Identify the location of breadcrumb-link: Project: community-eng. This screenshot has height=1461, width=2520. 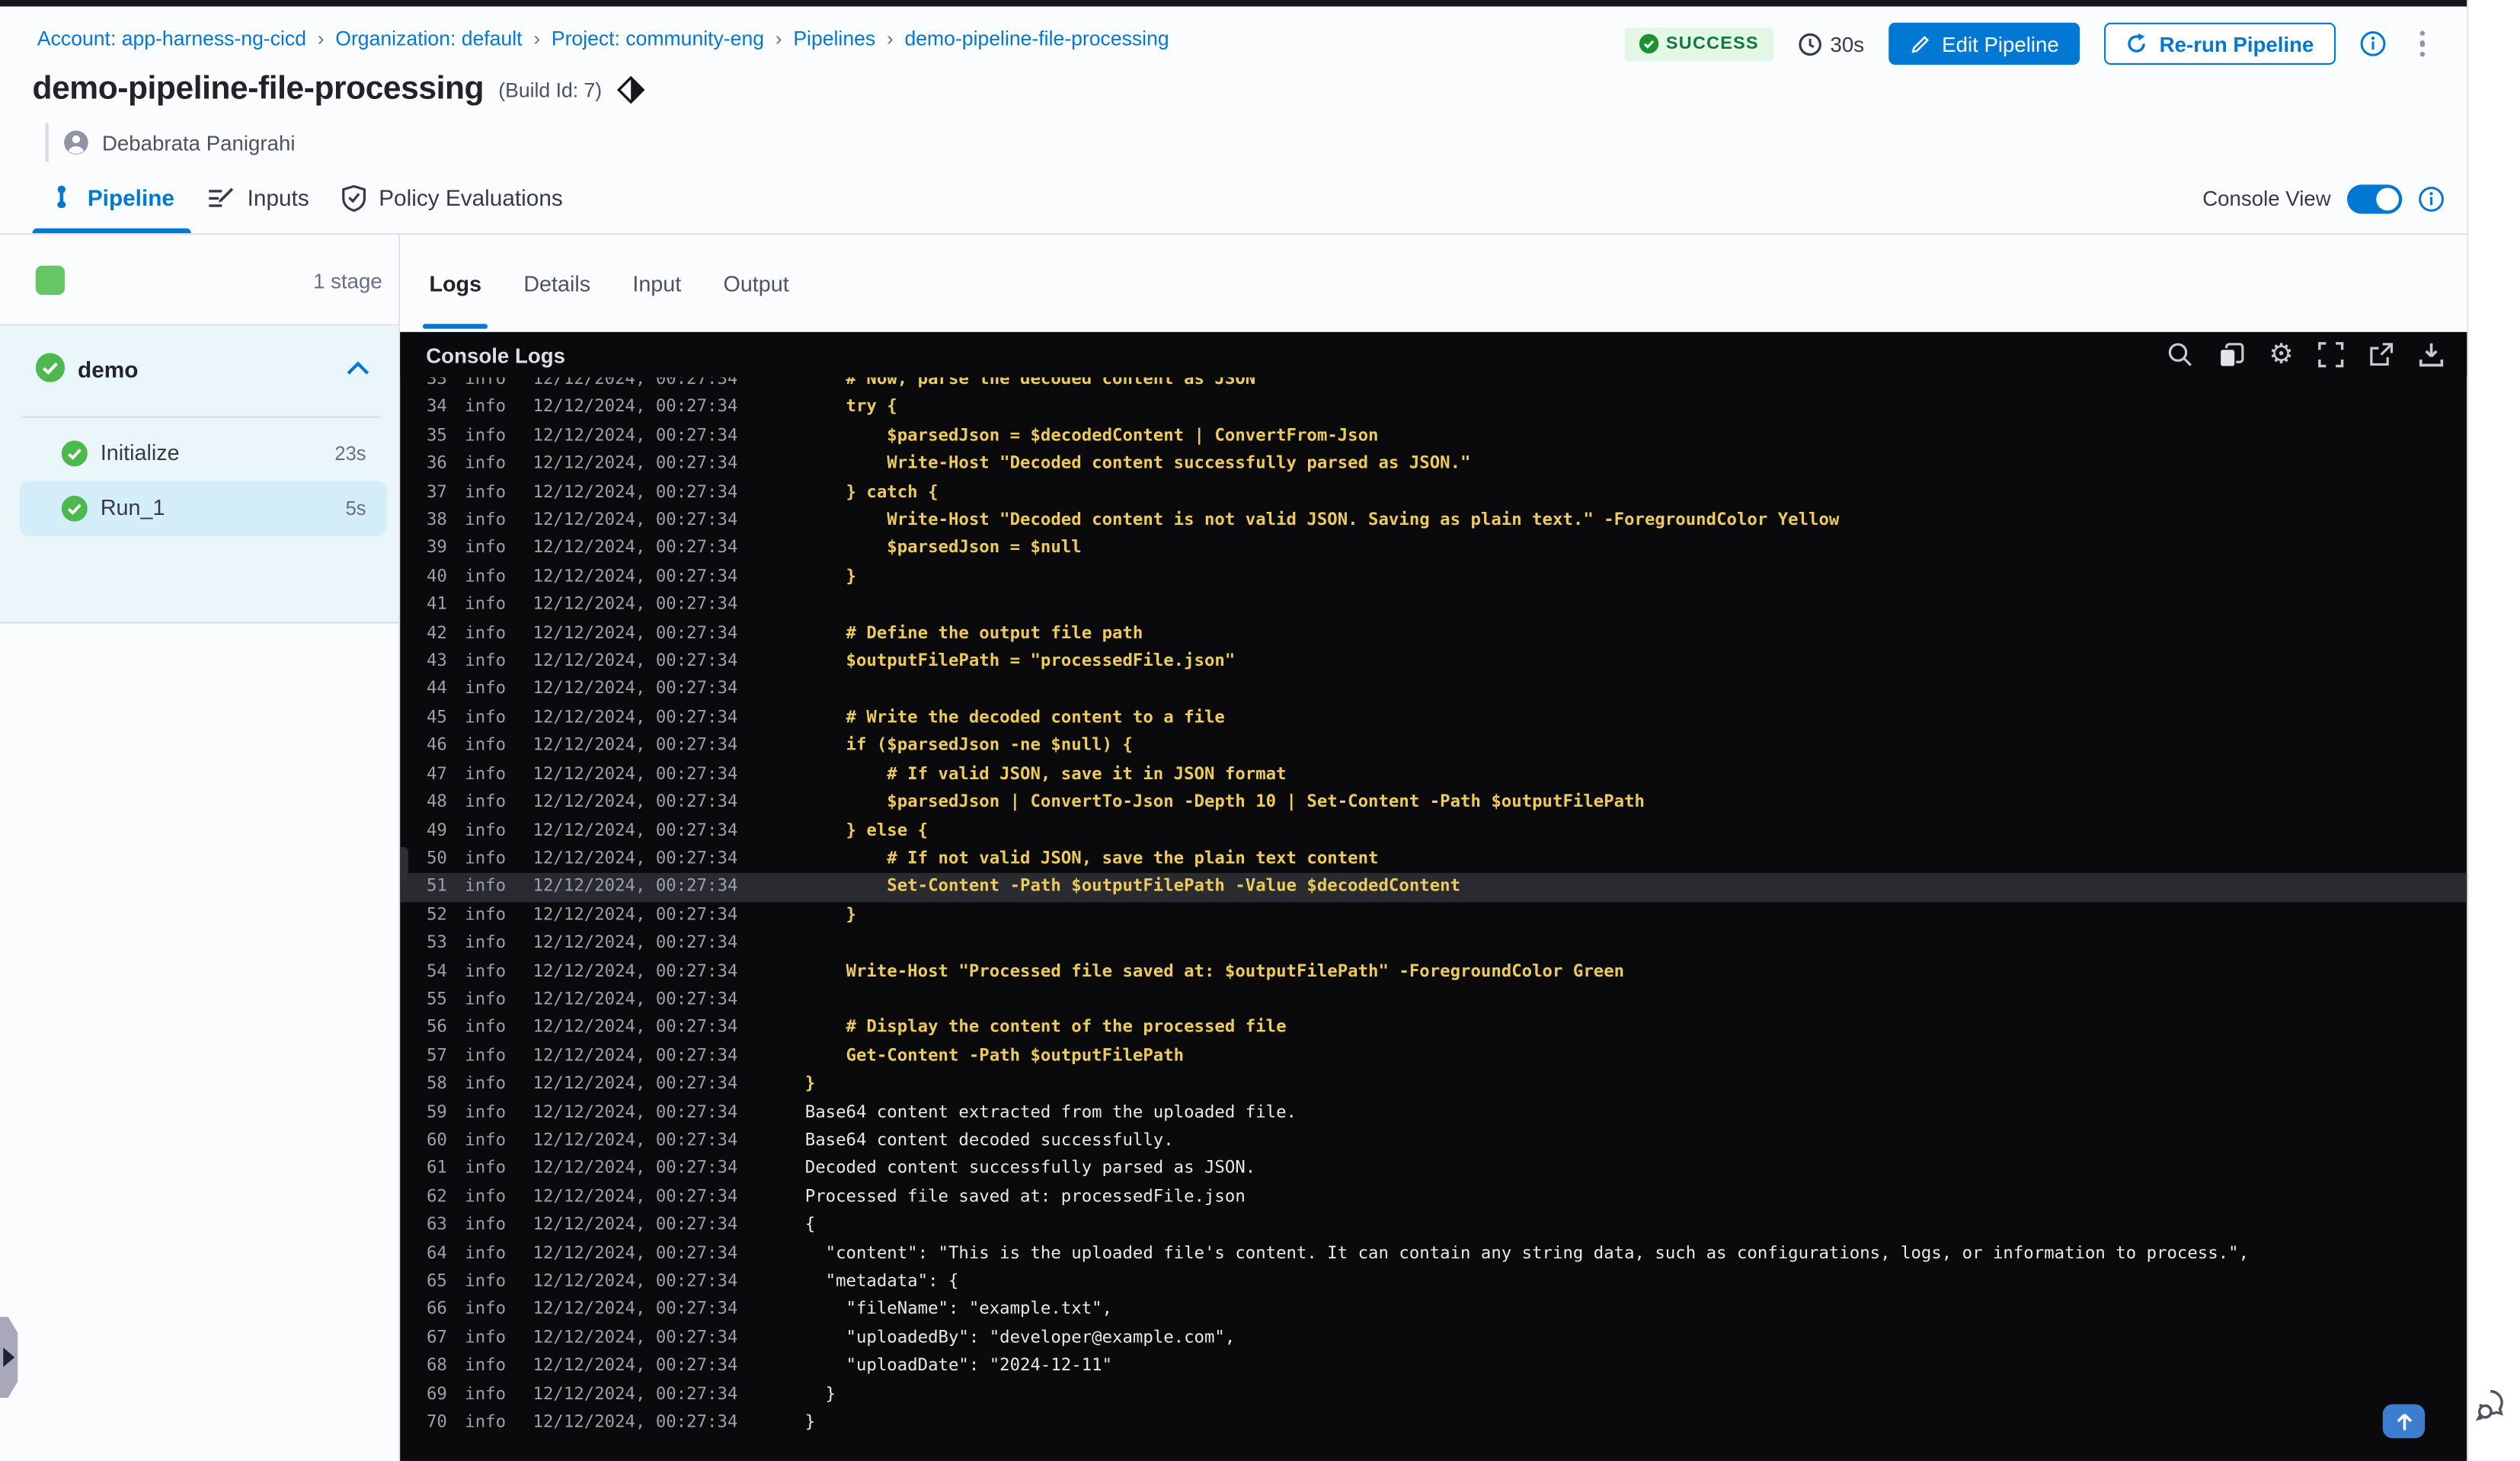
(658, 38).